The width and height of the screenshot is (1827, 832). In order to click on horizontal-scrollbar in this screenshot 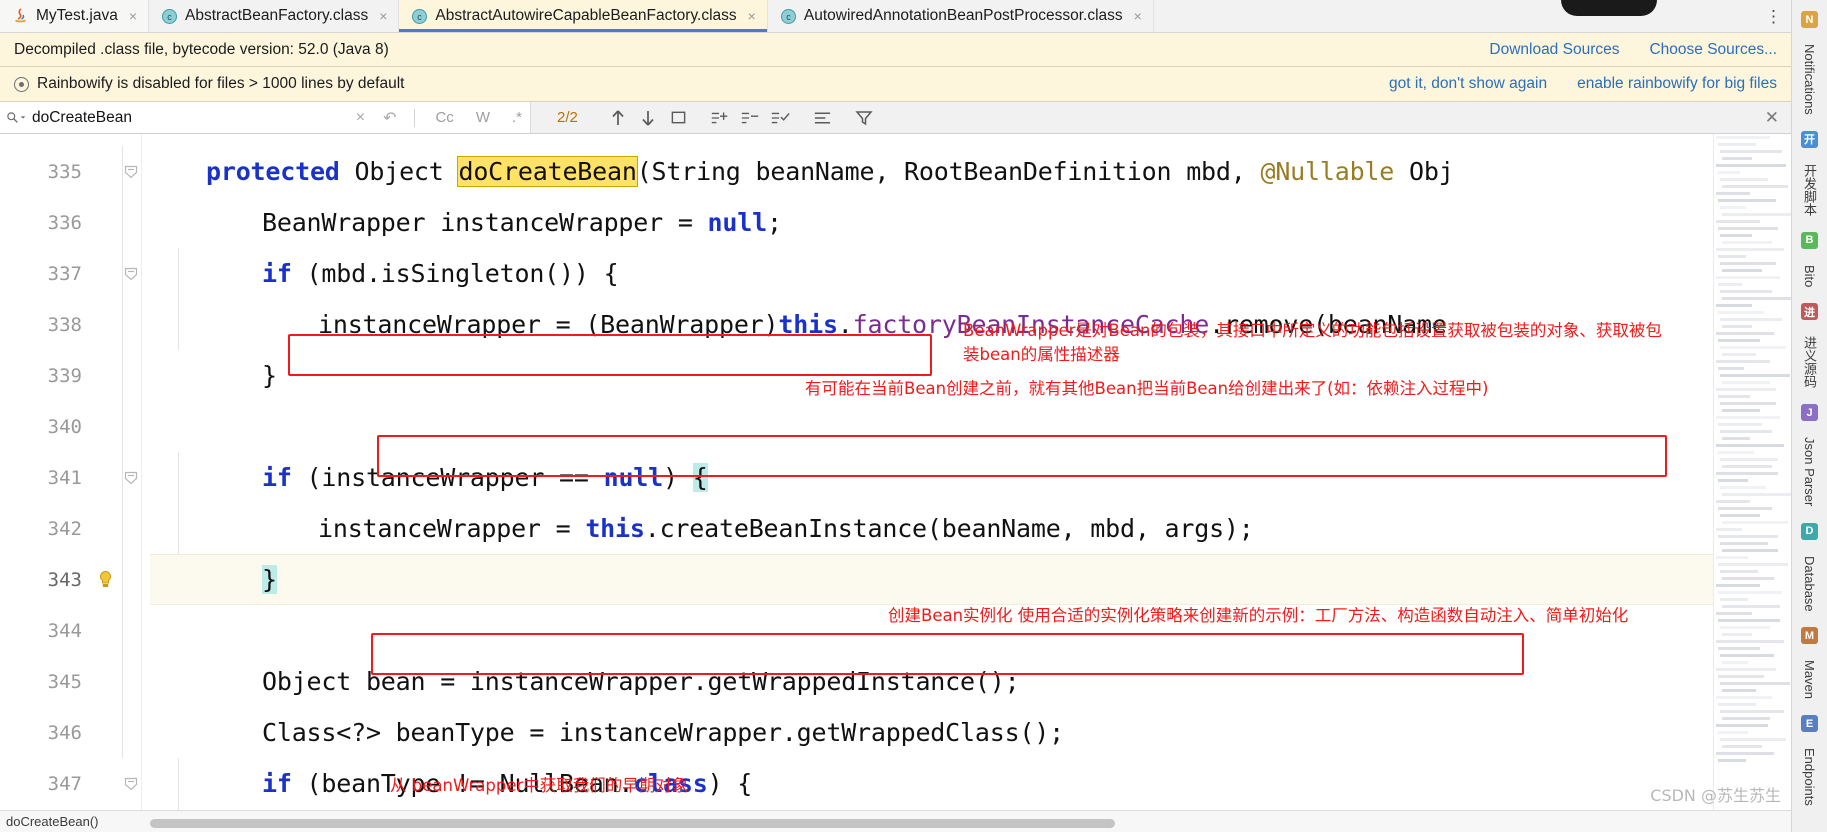, I will do `click(928, 823)`.